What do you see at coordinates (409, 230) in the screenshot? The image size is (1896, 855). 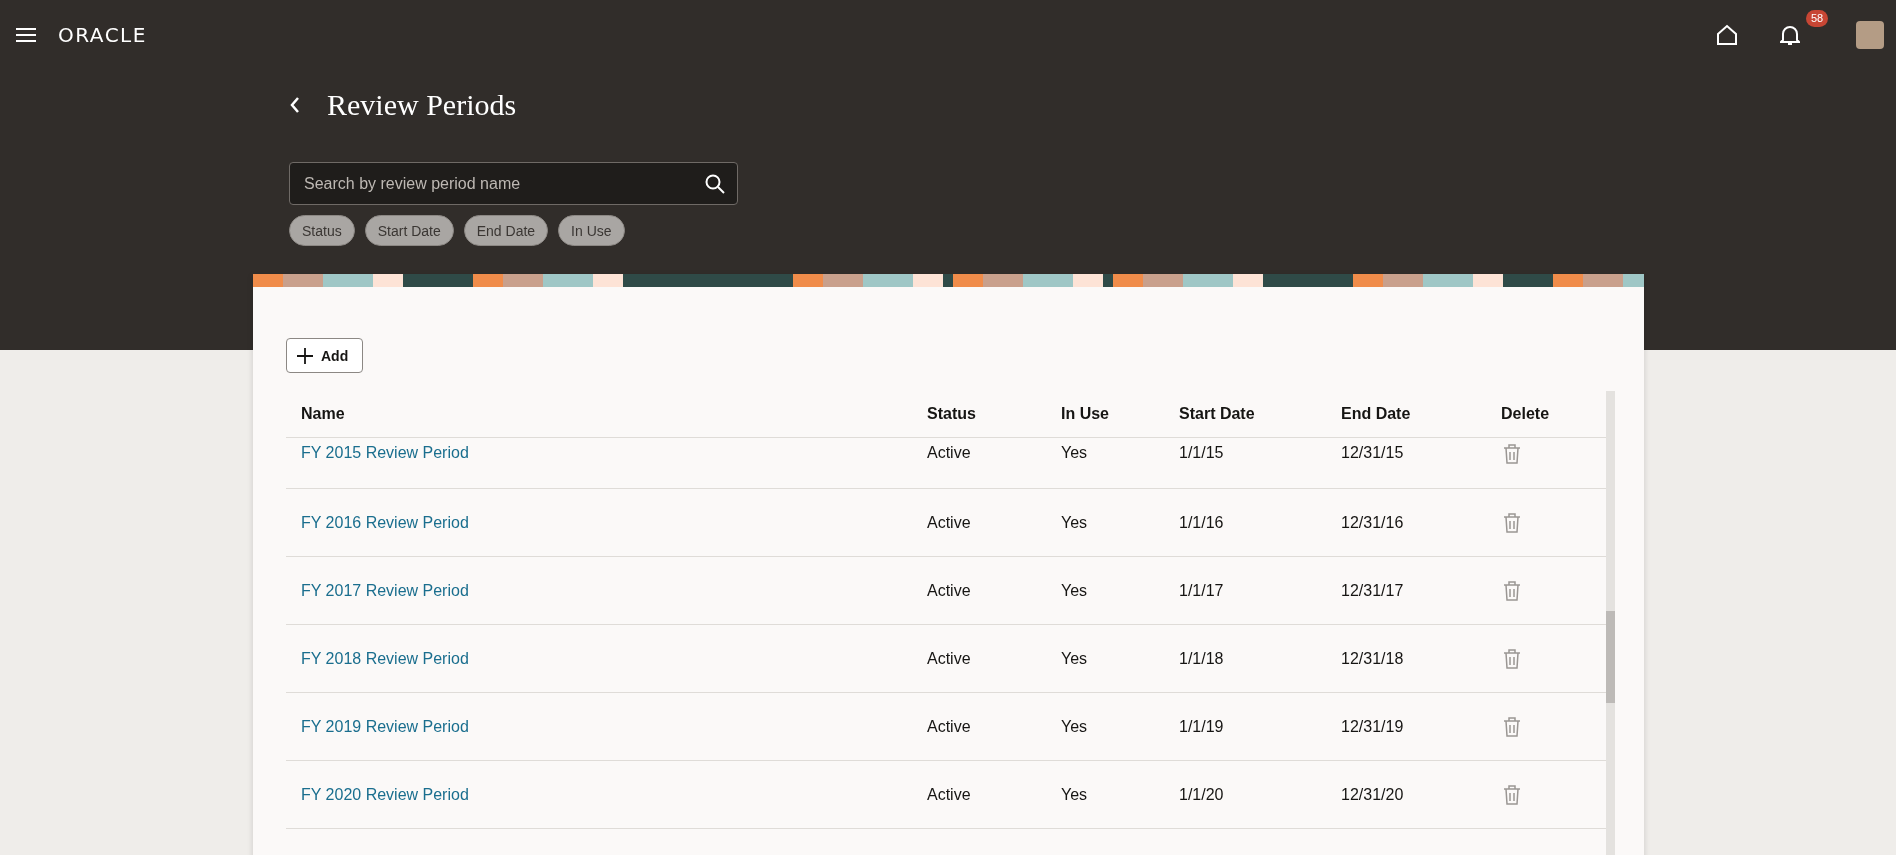 I see `filter-chip: Start Date` at bounding box center [409, 230].